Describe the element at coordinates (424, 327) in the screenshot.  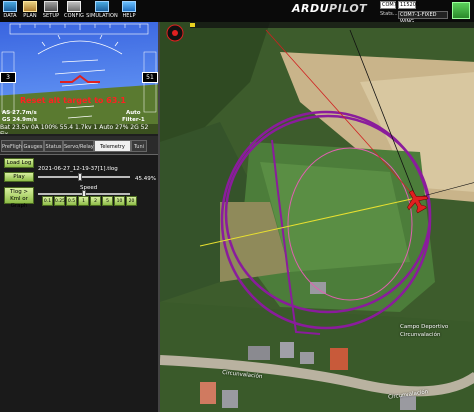
I see `map-label-campo: Campo Deportivo` at that location.